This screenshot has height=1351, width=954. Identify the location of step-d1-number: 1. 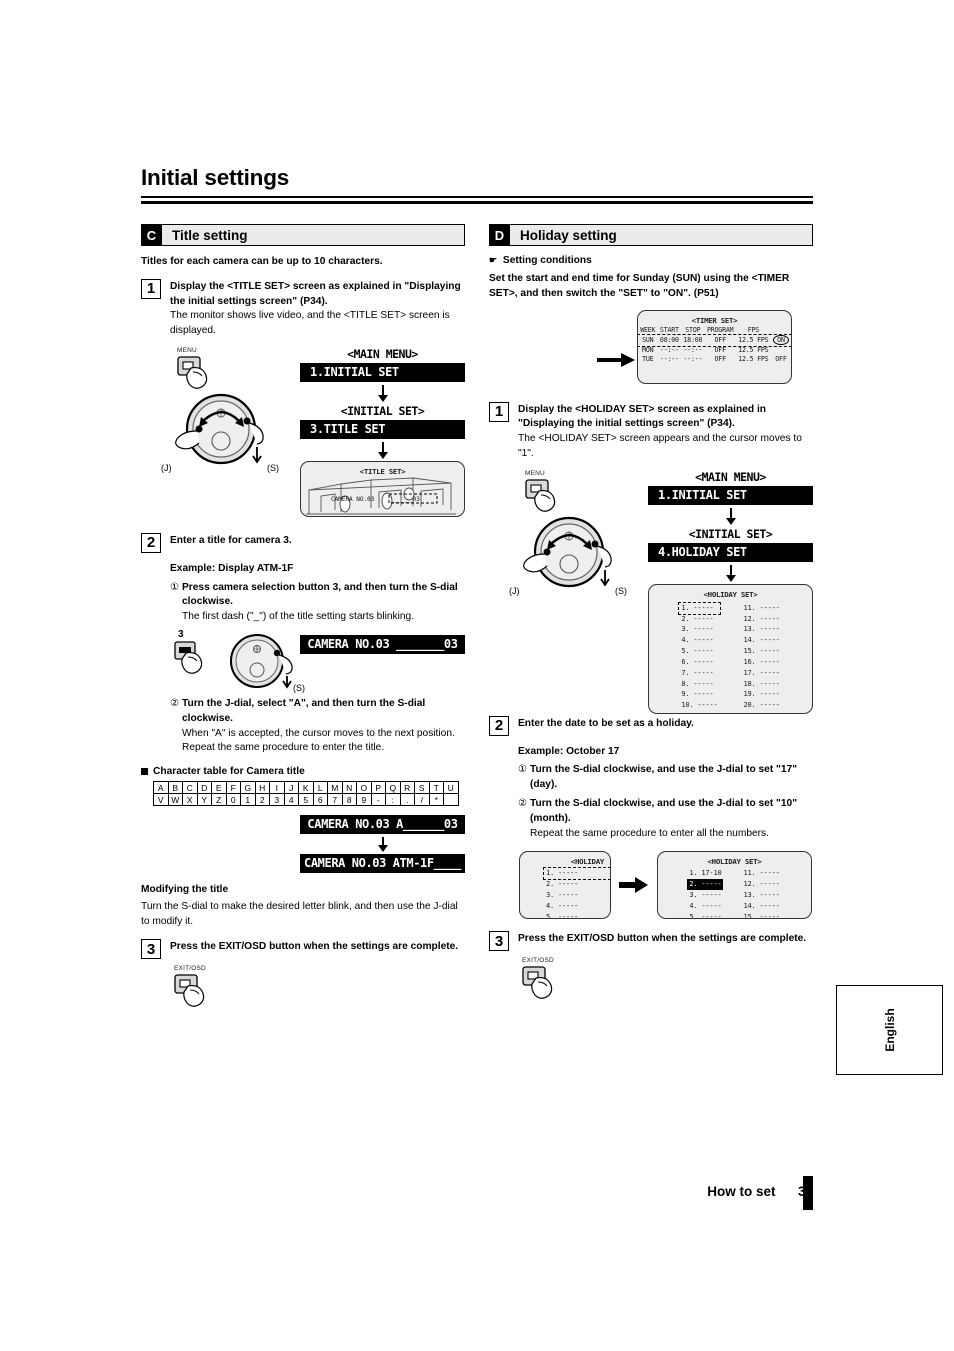
(499, 411).